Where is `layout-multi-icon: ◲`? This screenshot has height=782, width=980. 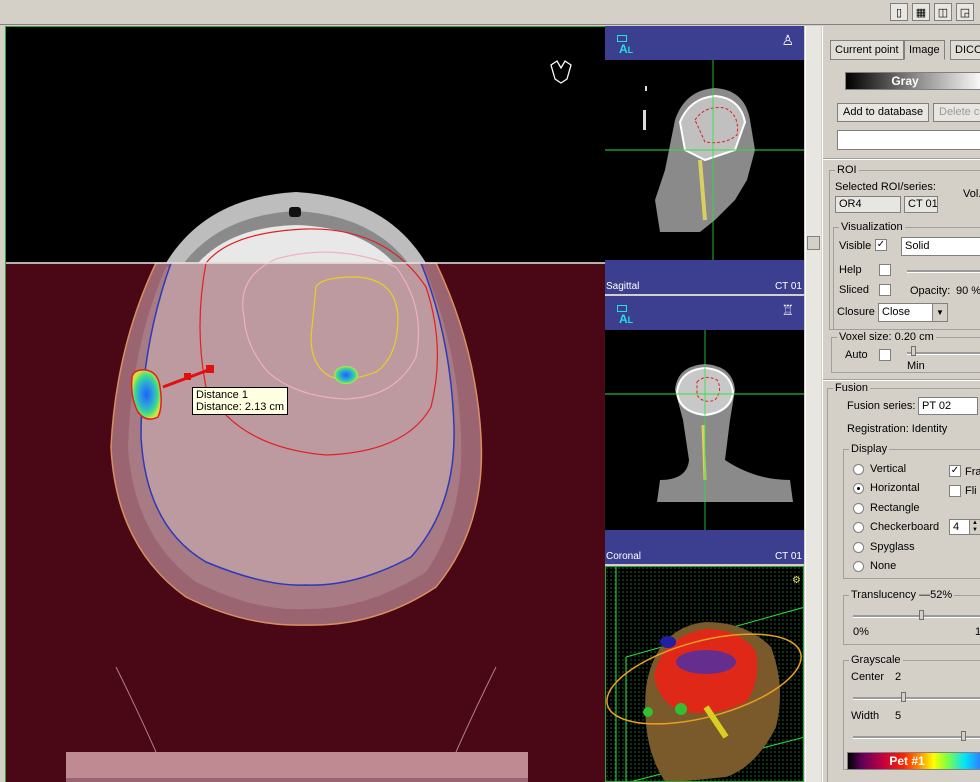
layout-multi-icon: ◲ is located at coordinates (965, 12).